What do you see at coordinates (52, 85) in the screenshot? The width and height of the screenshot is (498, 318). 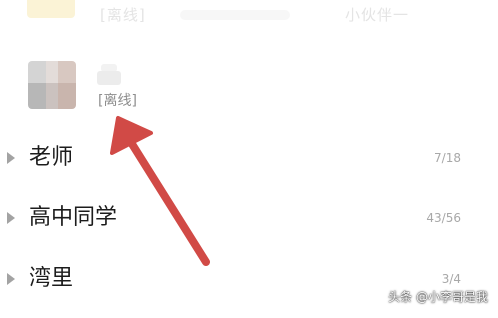 I see `friend-avatar` at bounding box center [52, 85].